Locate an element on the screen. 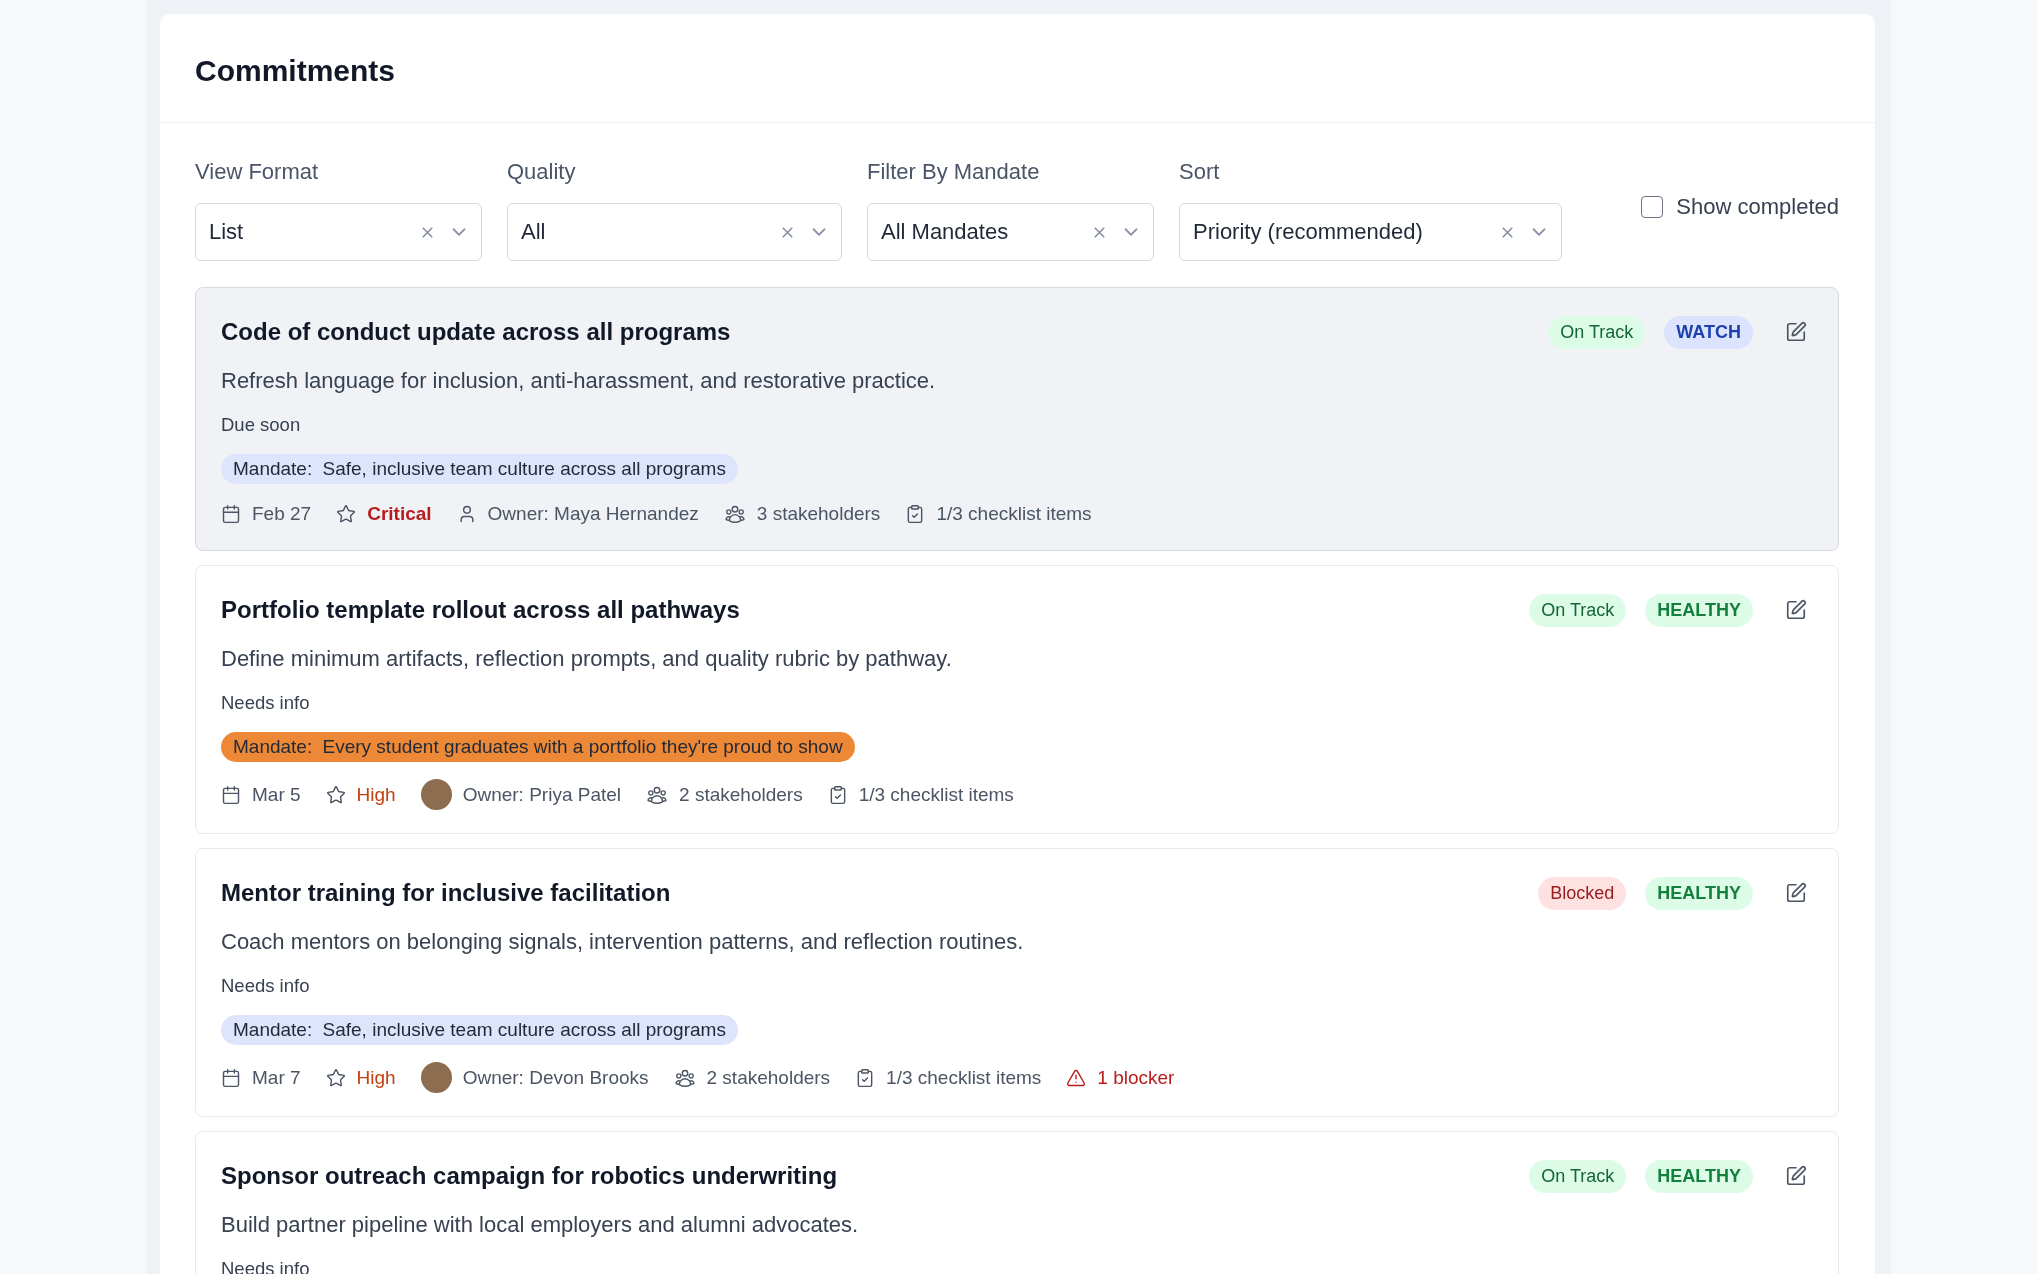  field-label: Quality is located at coordinates (541, 172).